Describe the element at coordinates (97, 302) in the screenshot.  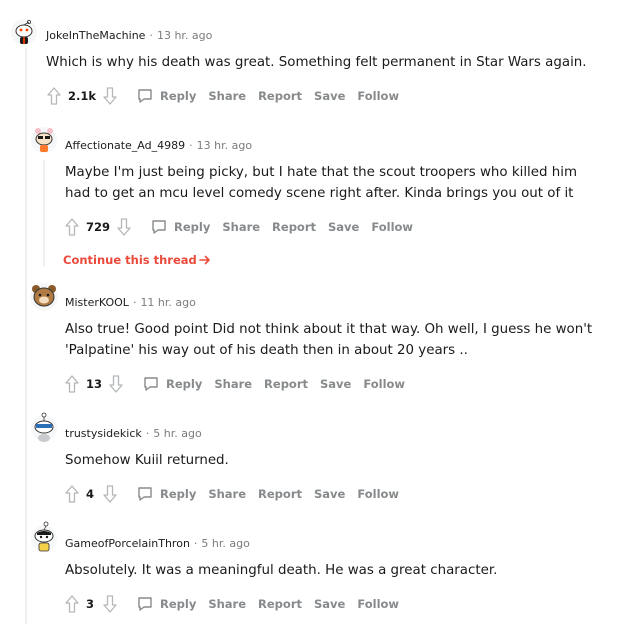
I see `comment-author: MisterKOOL` at that location.